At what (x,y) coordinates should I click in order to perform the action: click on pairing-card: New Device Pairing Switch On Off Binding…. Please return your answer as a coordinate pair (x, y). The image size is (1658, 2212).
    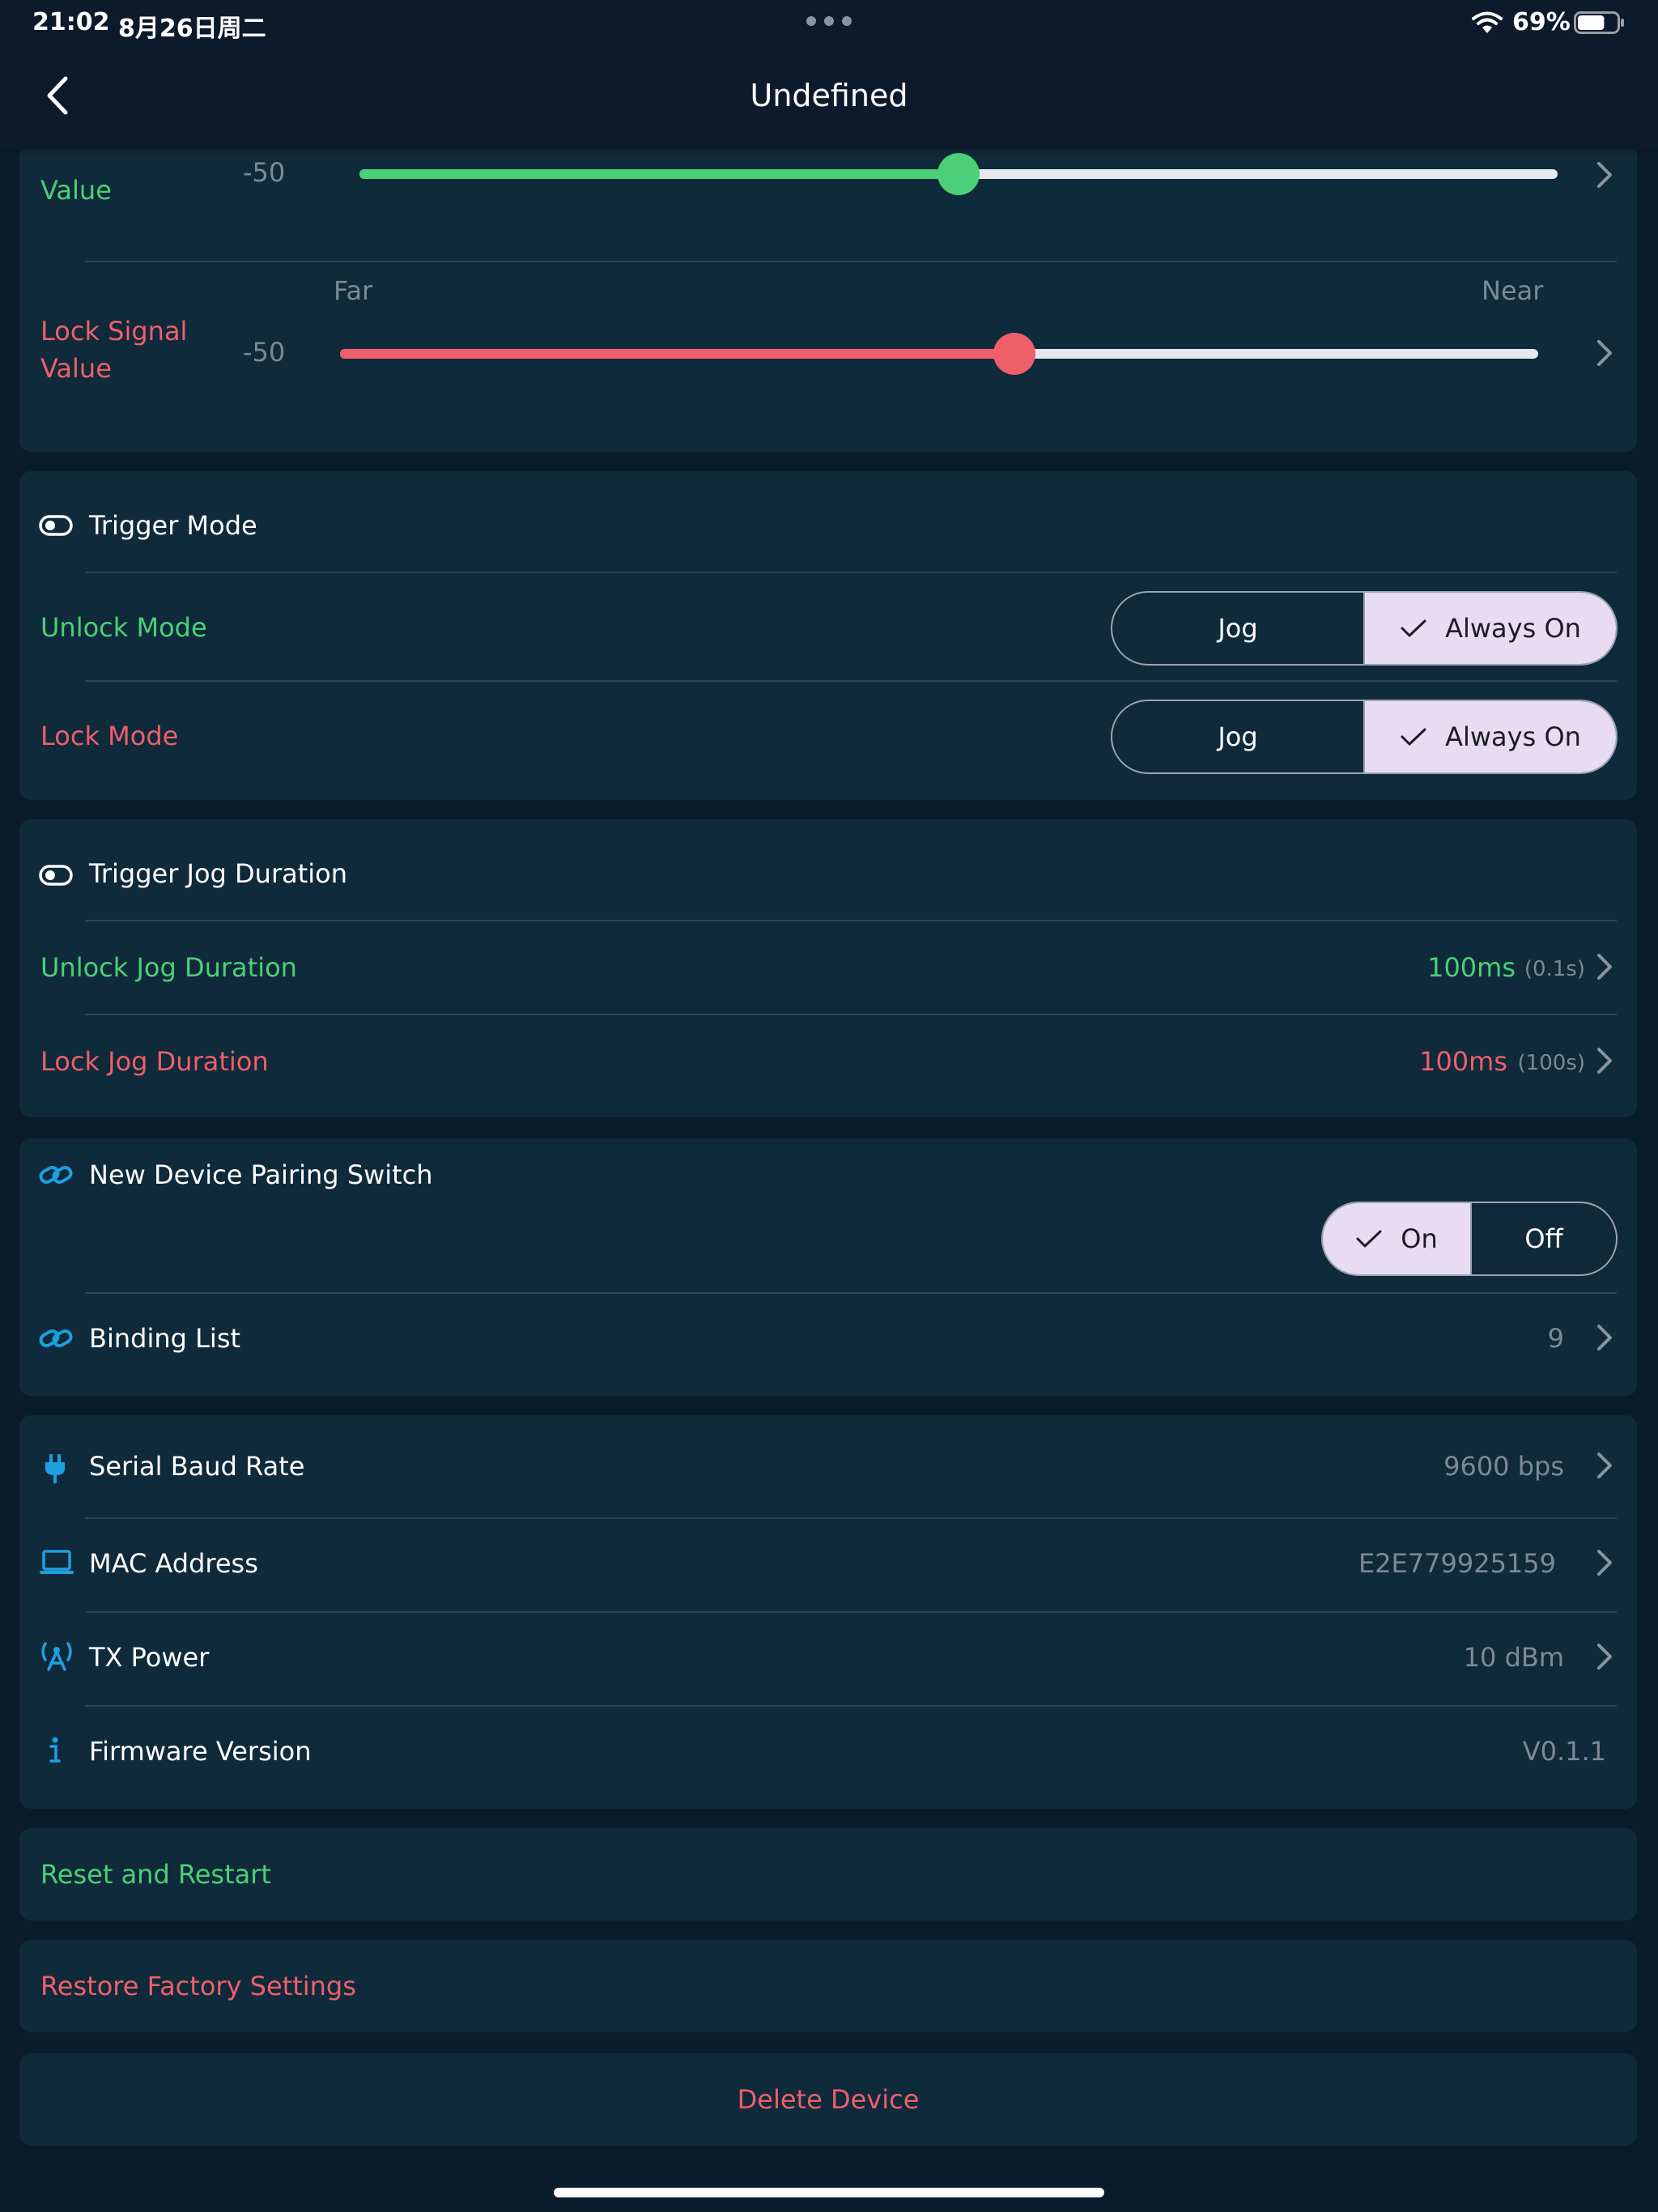
    Looking at the image, I should click on (828, 1267).